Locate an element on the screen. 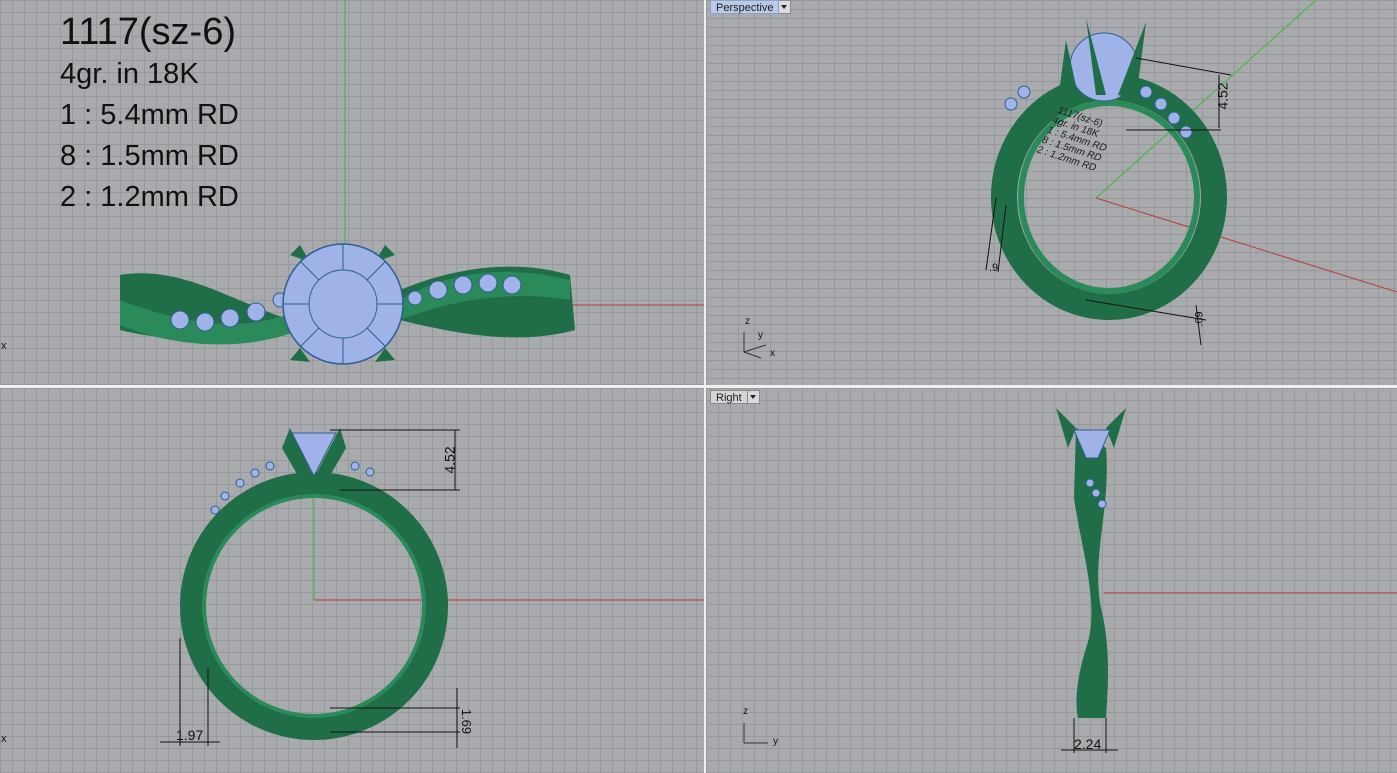 The image size is (1397, 773). spec-stone-2: 8 : 1.5mm RD is located at coordinates (149, 156).